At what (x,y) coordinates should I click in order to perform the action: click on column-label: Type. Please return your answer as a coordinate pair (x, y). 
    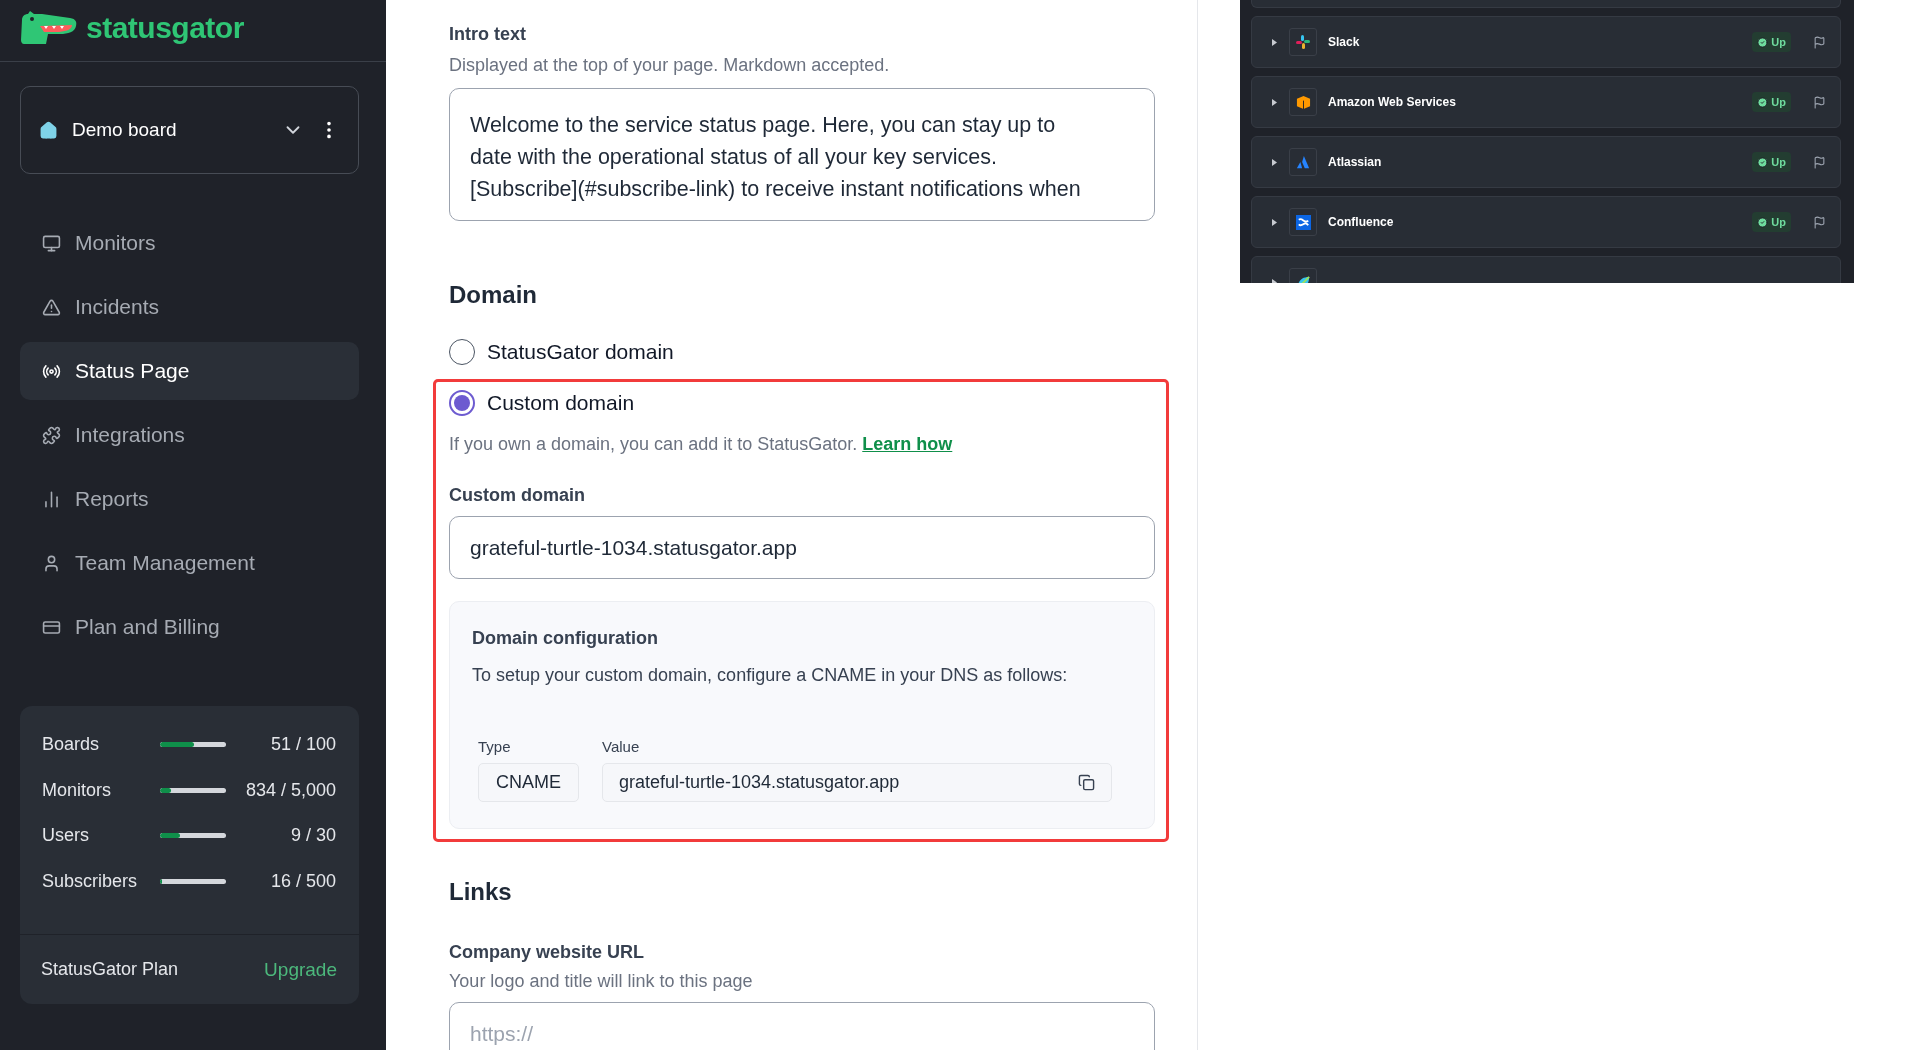
    Looking at the image, I should click on (495, 746).